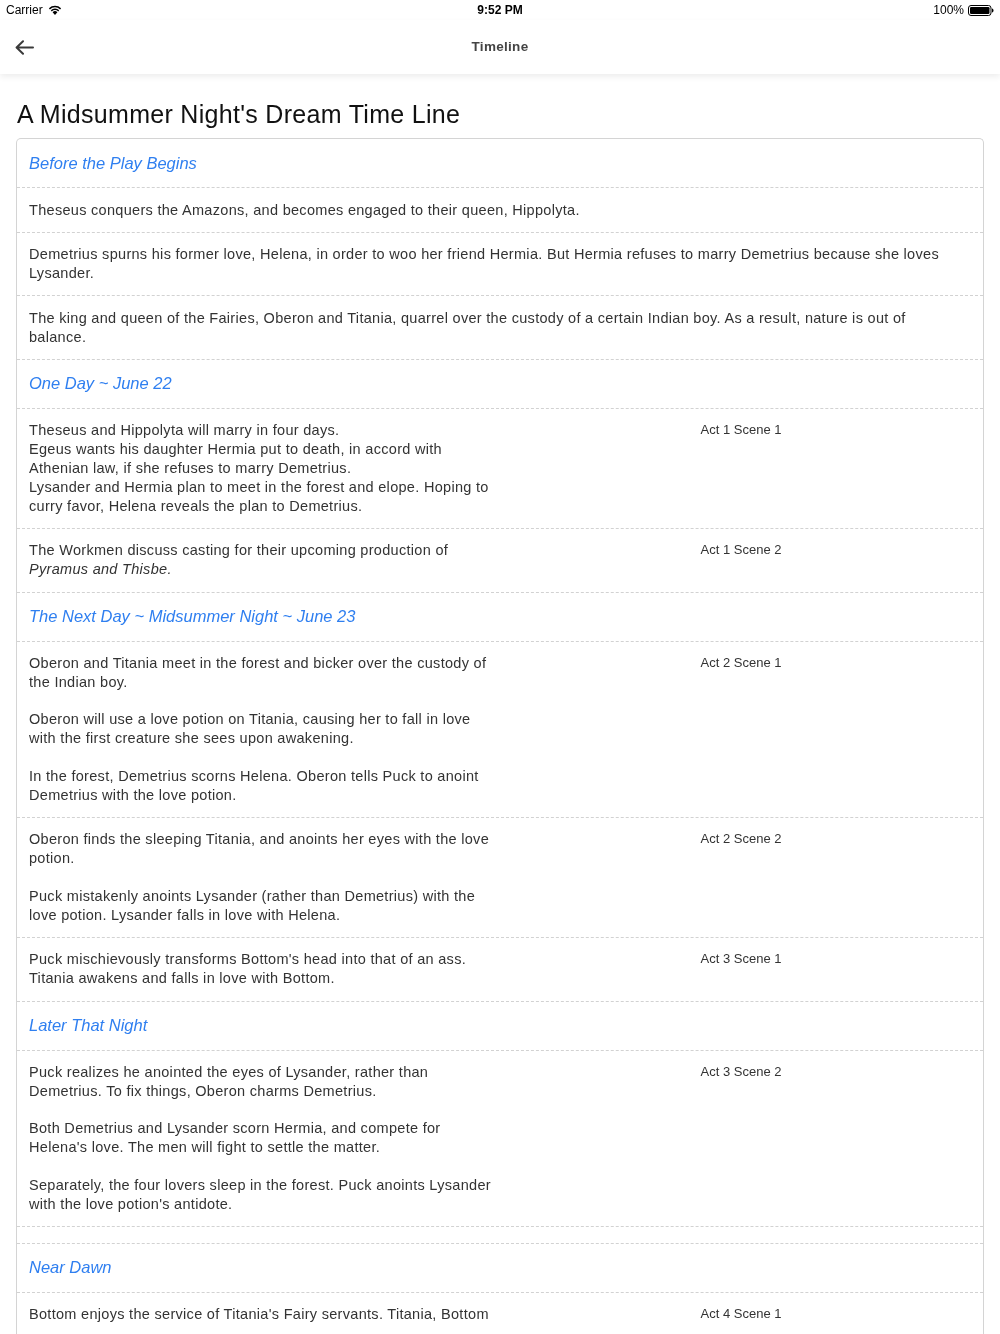 The height and width of the screenshot is (1334, 1000). Describe the element at coordinates (259, 877) in the screenshot. I see `event-description: Oberon finds the sleeping Titania, and anoints her eyes with the love potion. Puck mistakenly anoints Lysander (rather than Demetrius) with the love potion. Lysander falls in love with Helena.` at that location.